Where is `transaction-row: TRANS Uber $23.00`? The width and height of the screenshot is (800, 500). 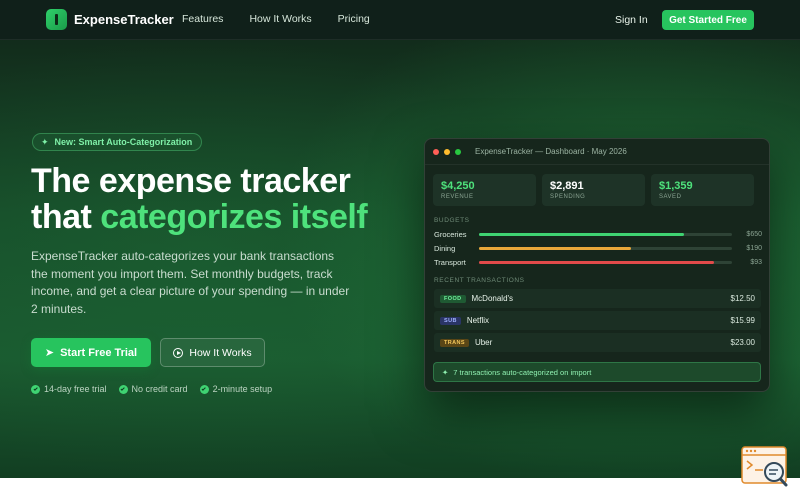
transaction-row: TRANS Uber $23.00 is located at coordinates (597, 342).